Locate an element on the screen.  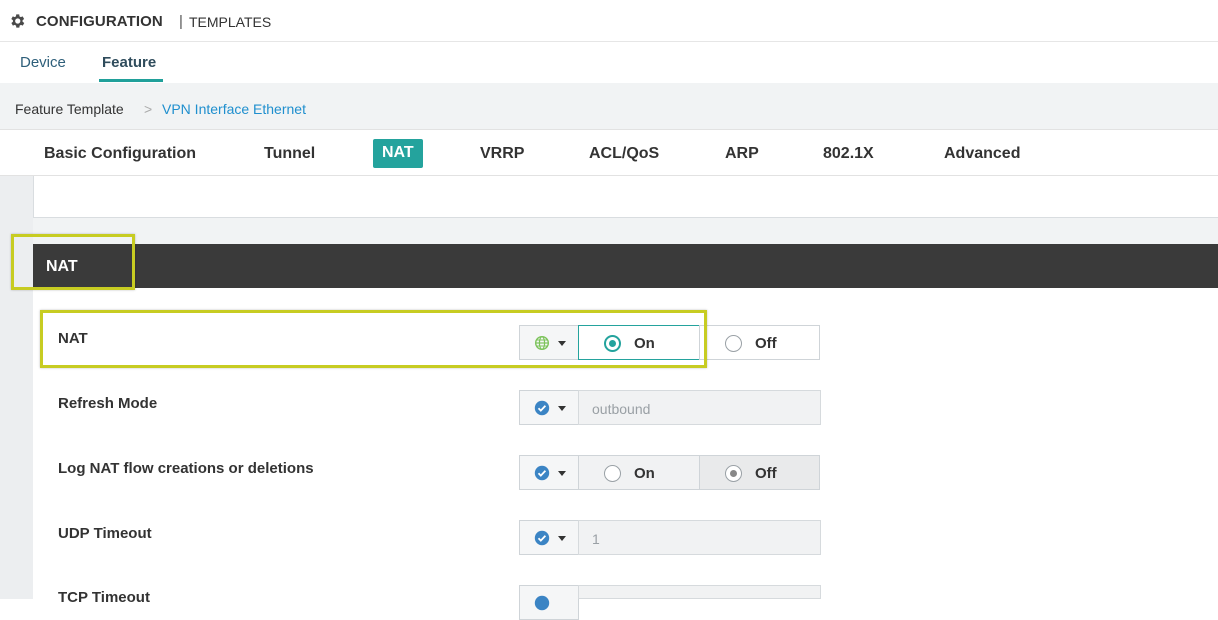
udp-timeout-scope-dropdown is located at coordinates (549, 537).